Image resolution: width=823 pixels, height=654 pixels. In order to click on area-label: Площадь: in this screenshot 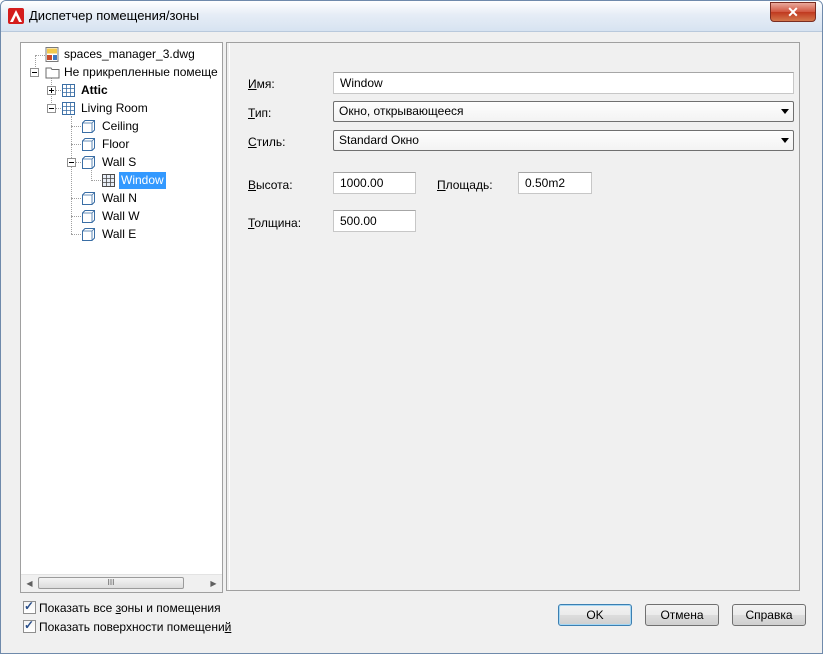, I will do `click(465, 185)`.